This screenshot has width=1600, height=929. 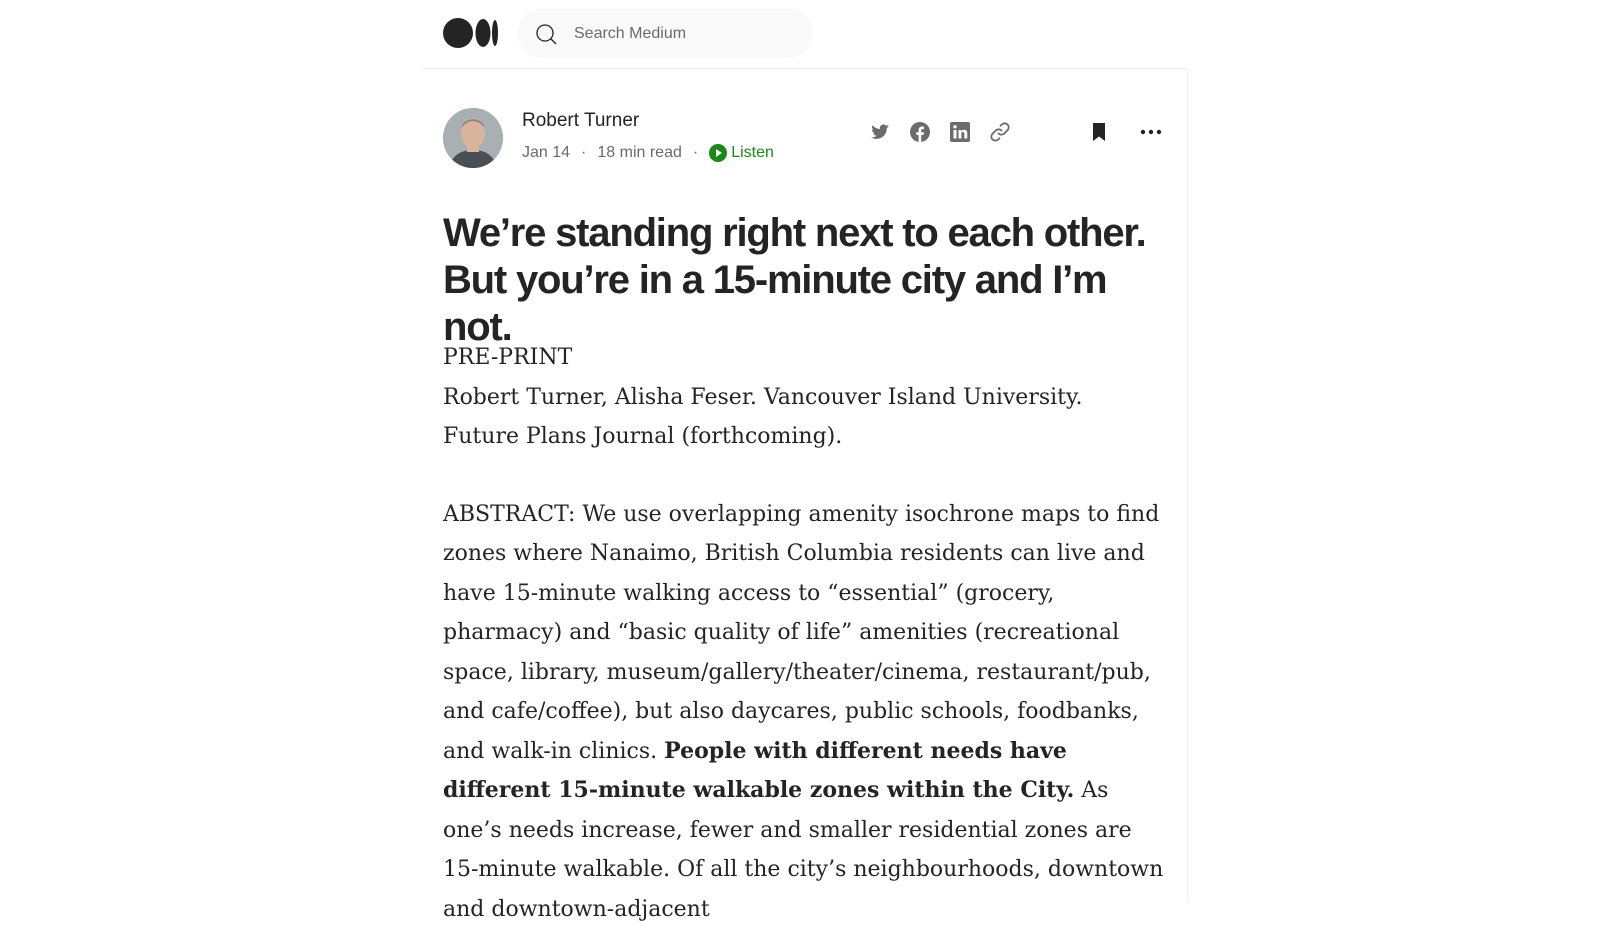 I want to click on bookmark-icon, so click(x=1099, y=132).